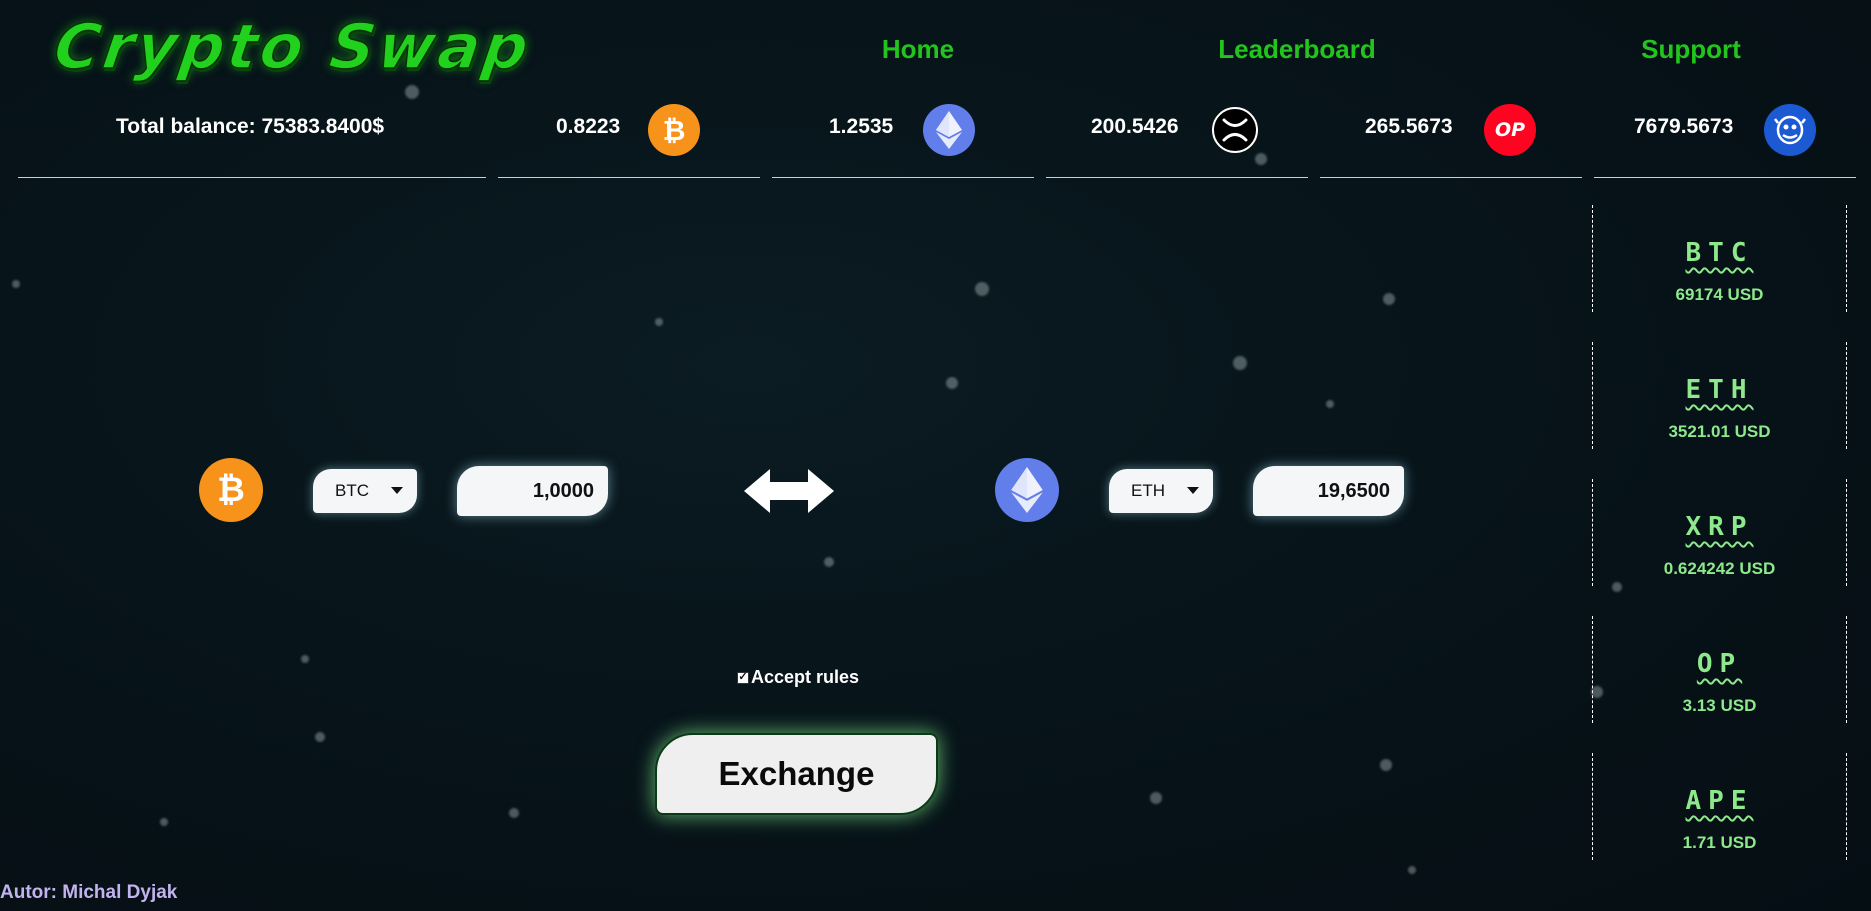  I want to click on price-panel-eth: ETH 3521.01 USD, so click(1719, 395).